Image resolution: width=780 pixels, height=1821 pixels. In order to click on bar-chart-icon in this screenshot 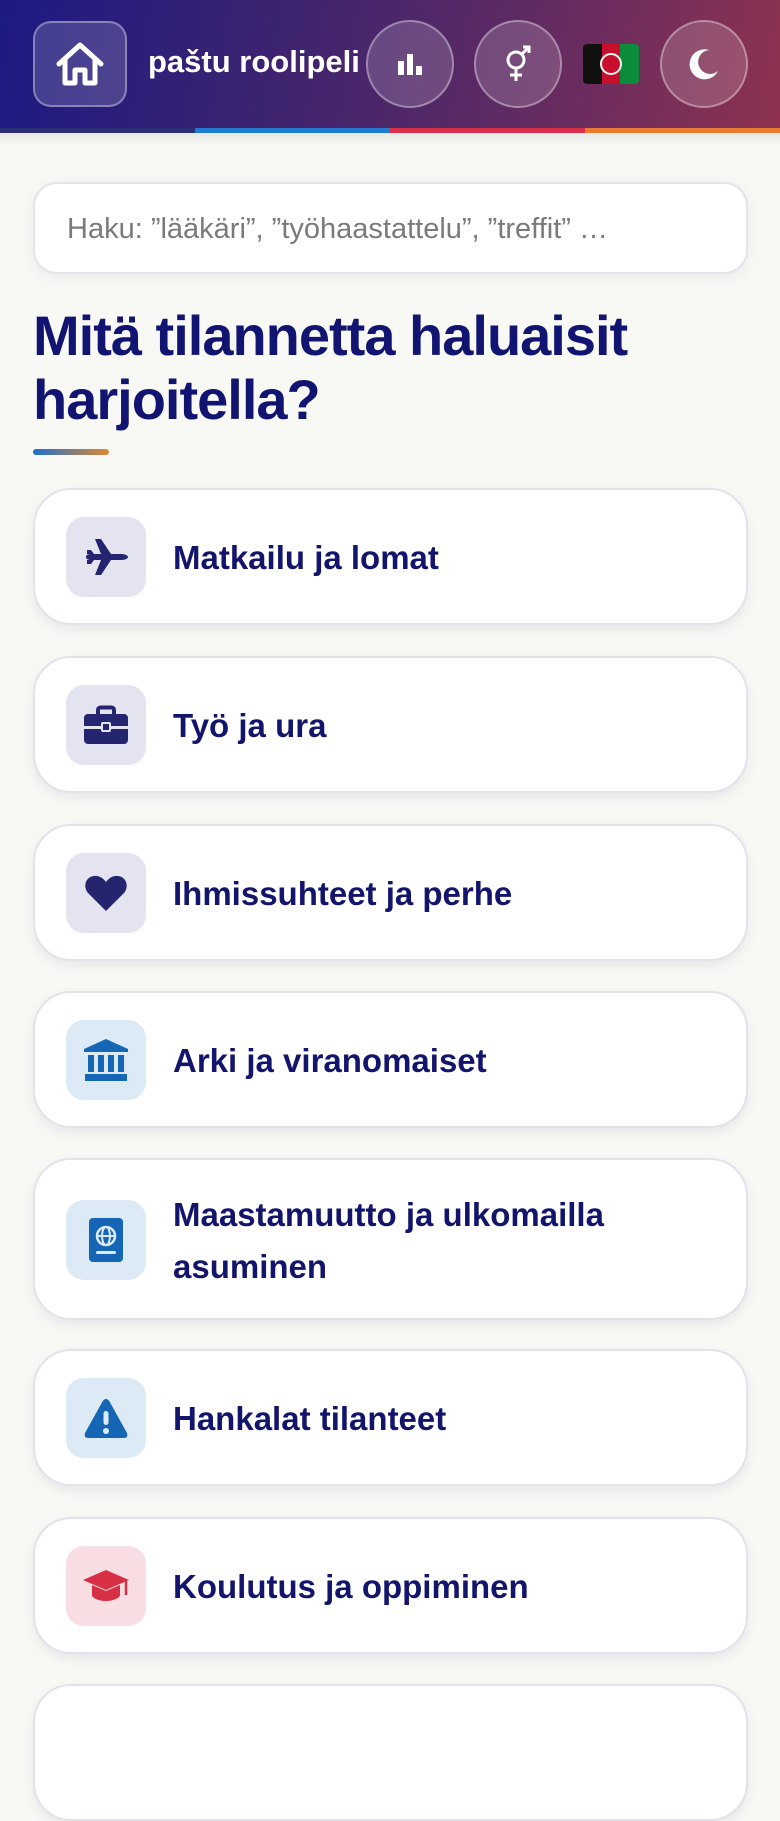, I will do `click(410, 64)`.